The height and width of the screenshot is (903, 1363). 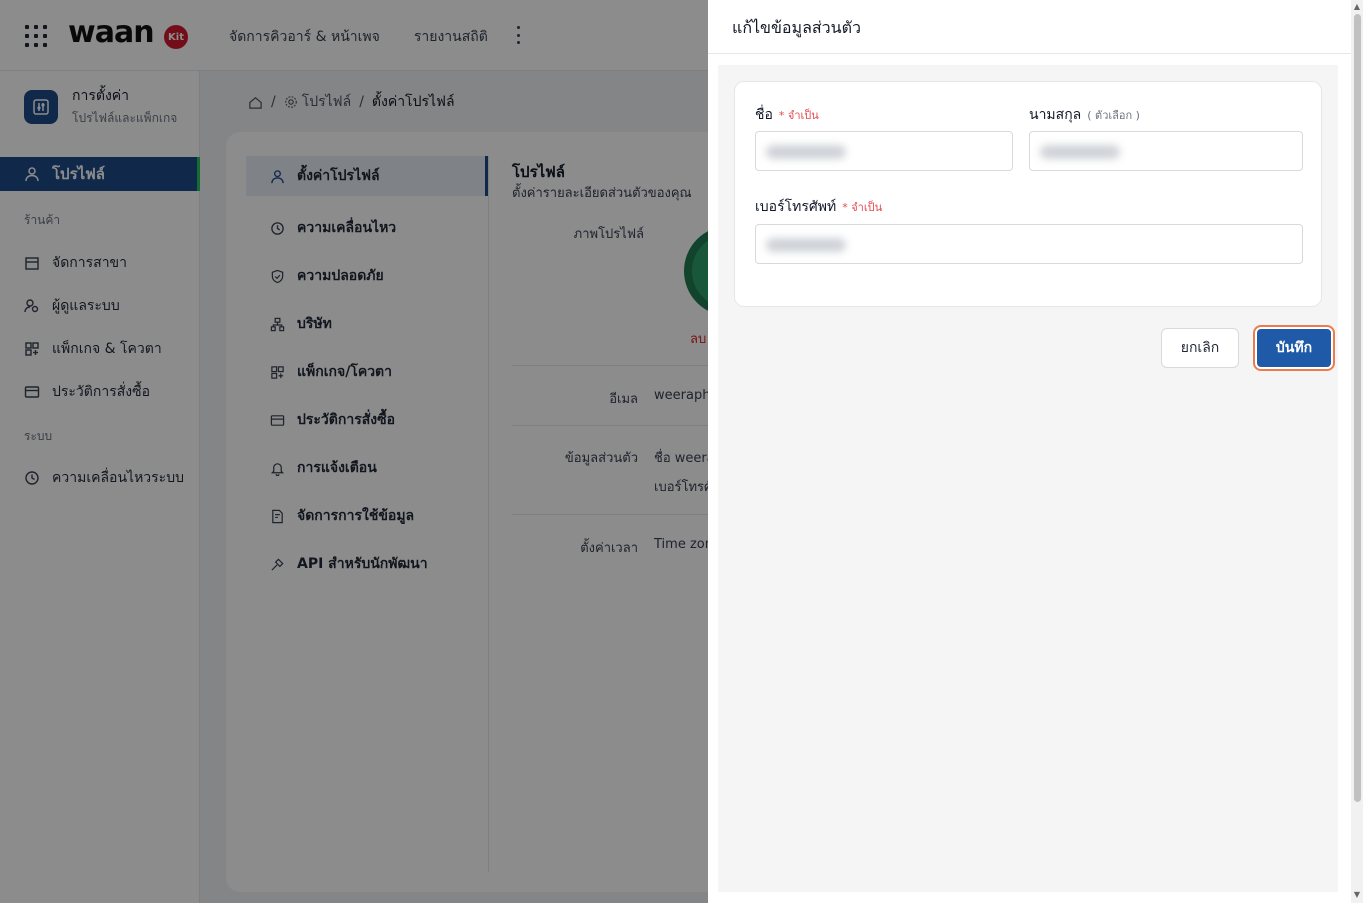 What do you see at coordinates (1357, 895) in the screenshot?
I see `scroll-down-icon: ▼` at bounding box center [1357, 895].